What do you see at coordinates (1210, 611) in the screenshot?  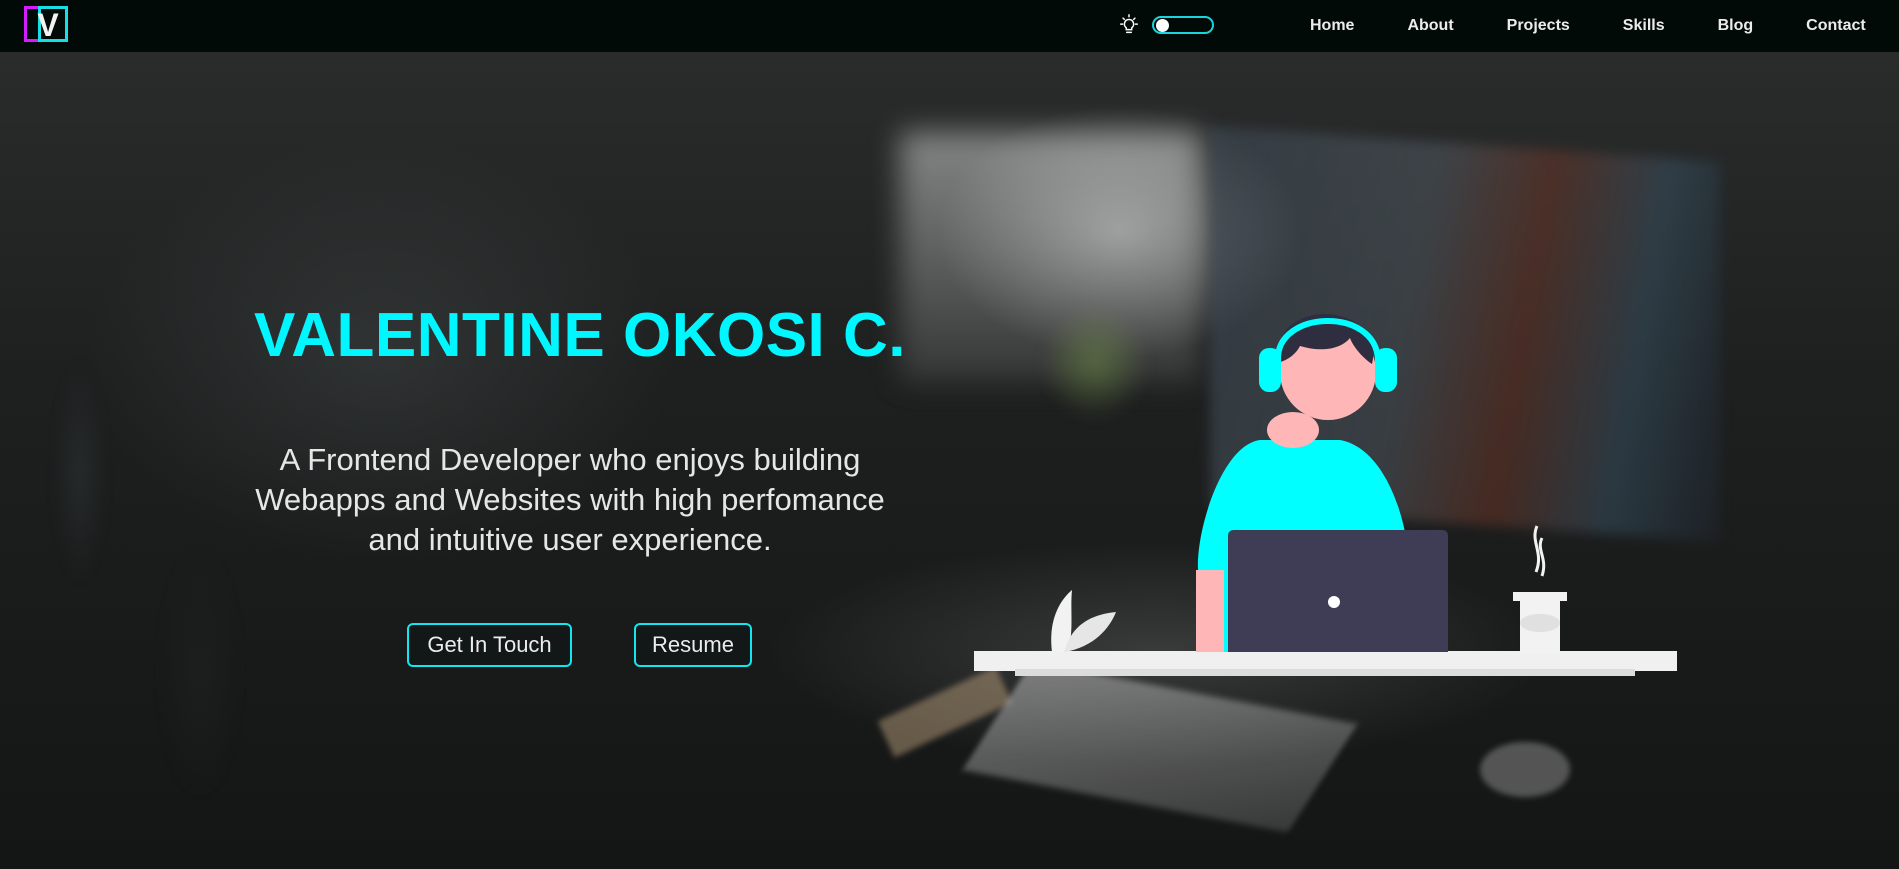 I see `person-arm-left` at bounding box center [1210, 611].